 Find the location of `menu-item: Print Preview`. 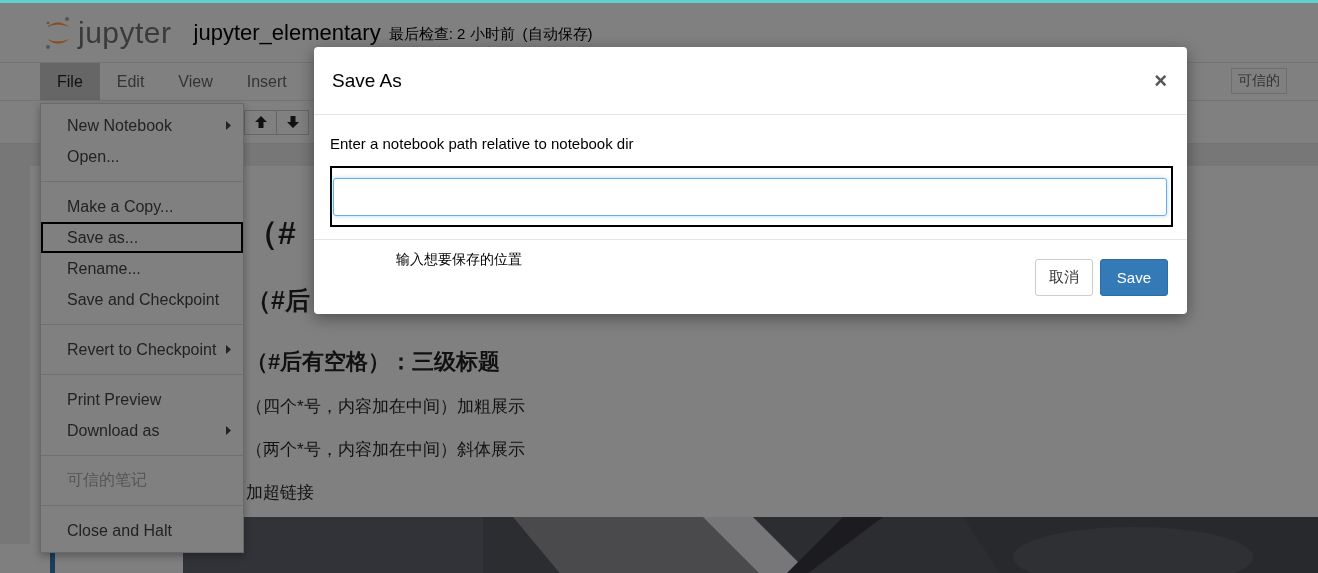

menu-item: Print Preview is located at coordinates (142, 399).